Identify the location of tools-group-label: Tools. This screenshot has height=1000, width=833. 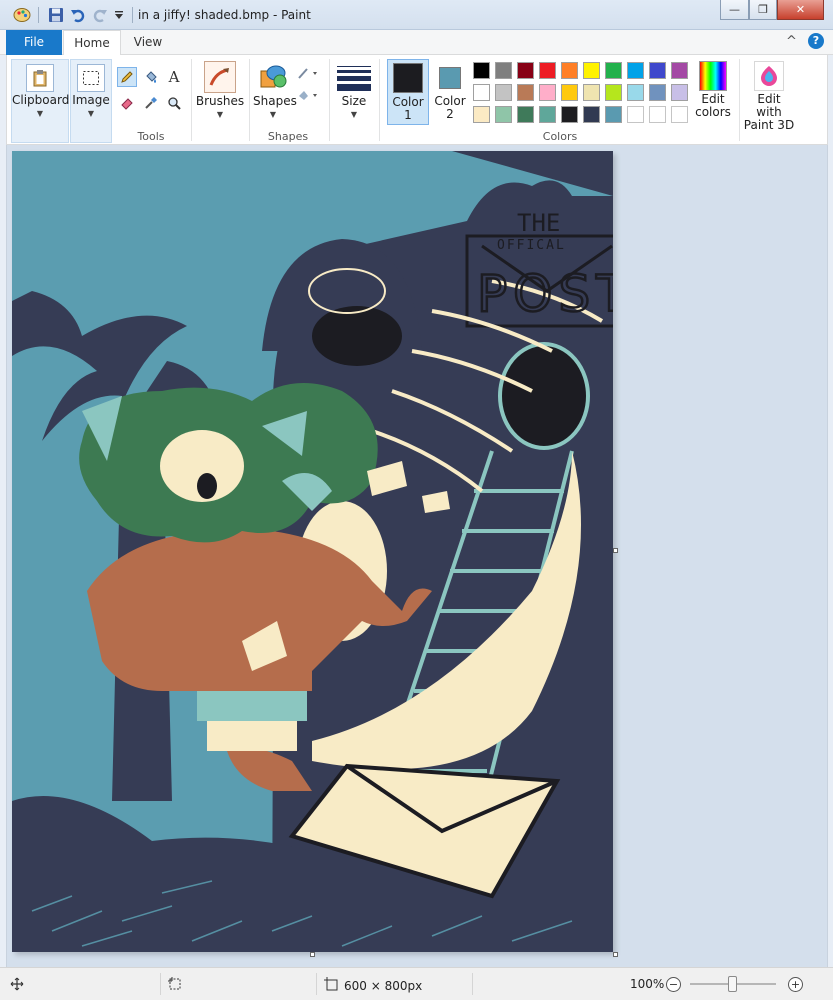
(151, 136).